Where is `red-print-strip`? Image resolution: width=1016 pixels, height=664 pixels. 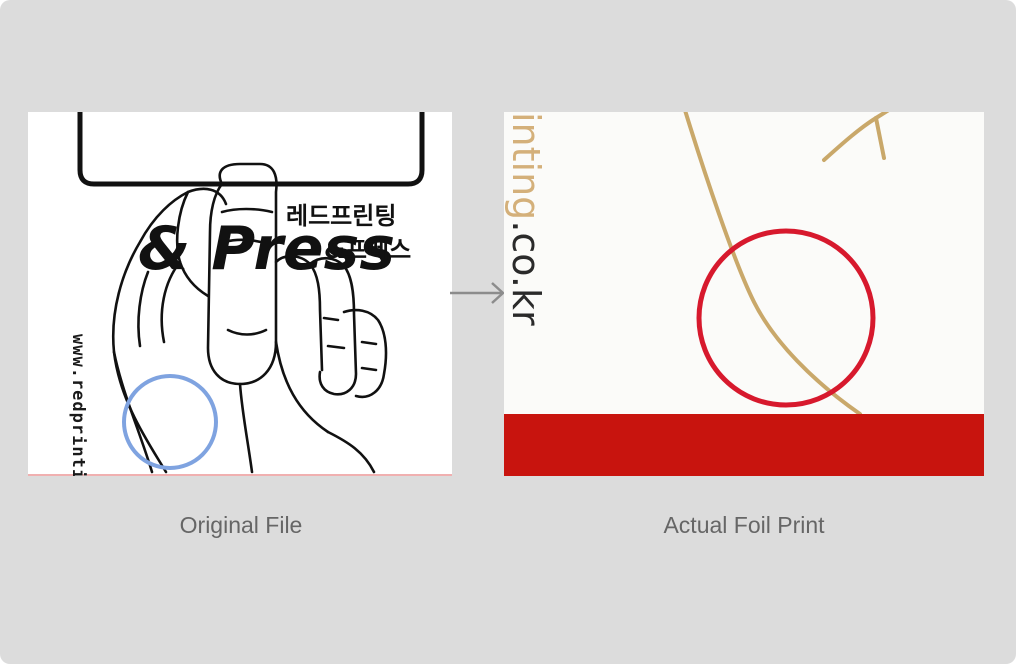 red-print-strip is located at coordinates (744, 445).